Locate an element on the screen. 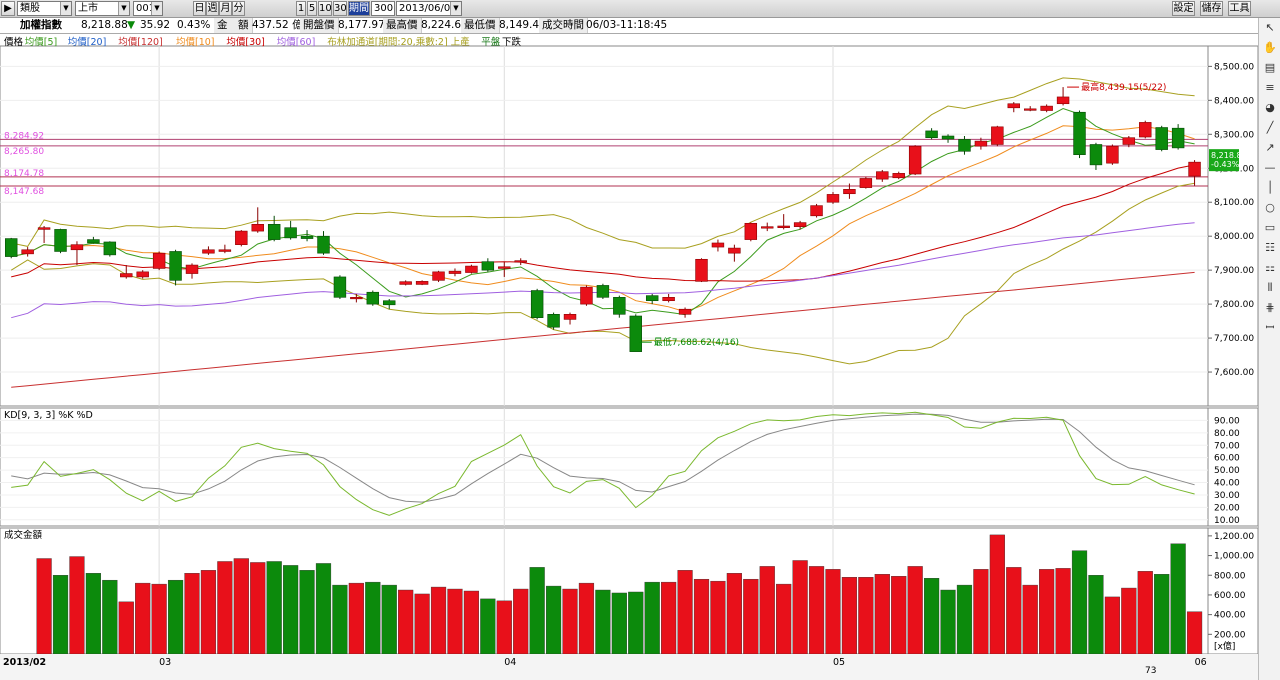  amount-label: 金 額 is located at coordinates (233, 25).